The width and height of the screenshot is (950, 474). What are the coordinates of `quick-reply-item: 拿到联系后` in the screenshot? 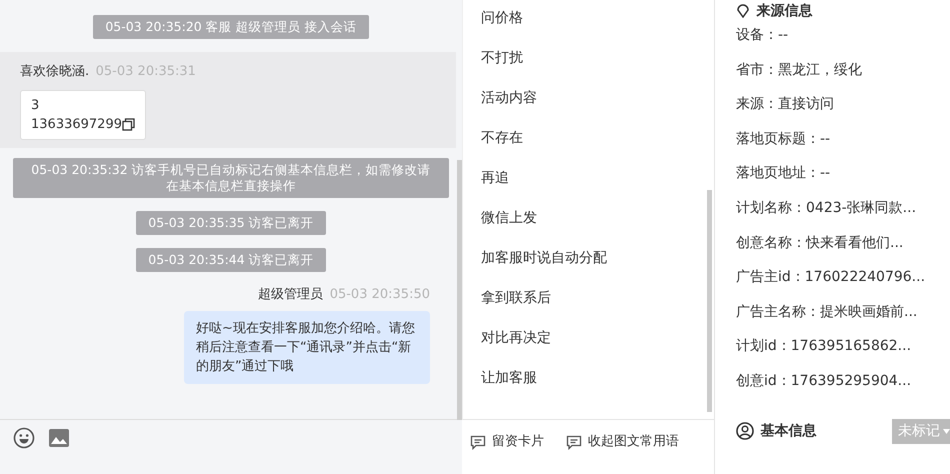 It's located at (588, 300).